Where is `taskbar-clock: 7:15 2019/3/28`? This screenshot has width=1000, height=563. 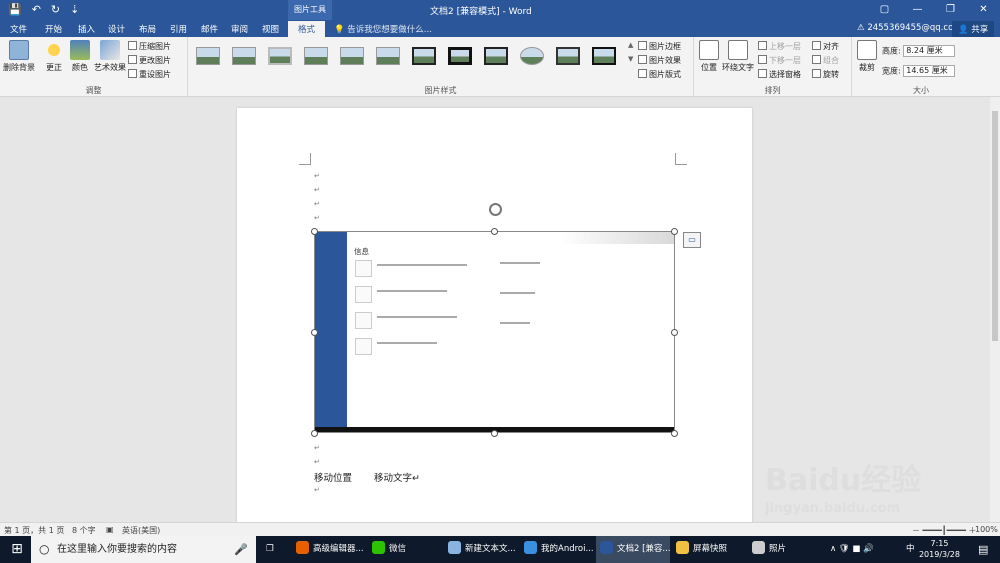 taskbar-clock: 7:15 2019/3/28 is located at coordinates (939, 549).